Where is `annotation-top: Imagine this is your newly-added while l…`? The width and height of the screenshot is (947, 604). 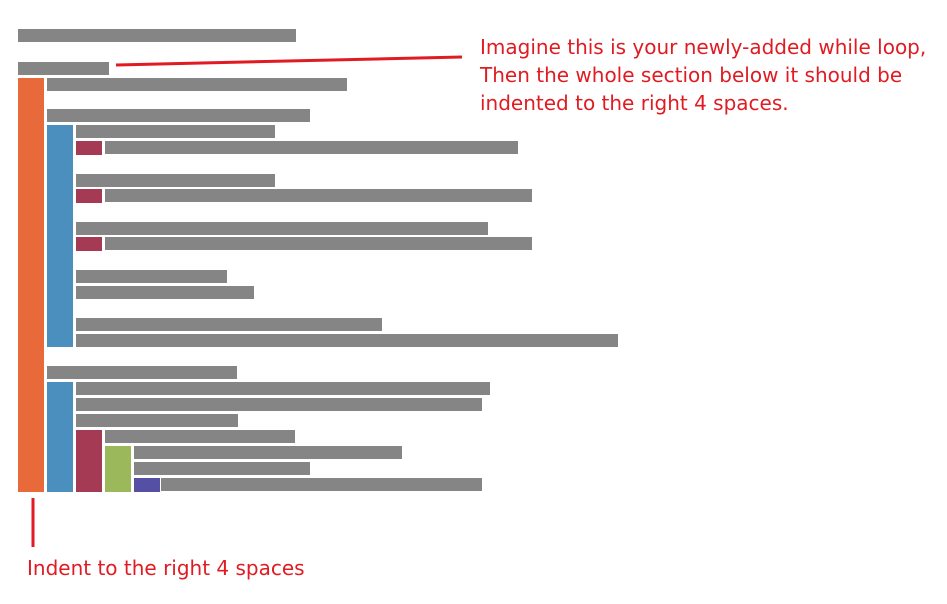
annotation-top: Imagine this is your newly-added while l… is located at coordinates (703, 75).